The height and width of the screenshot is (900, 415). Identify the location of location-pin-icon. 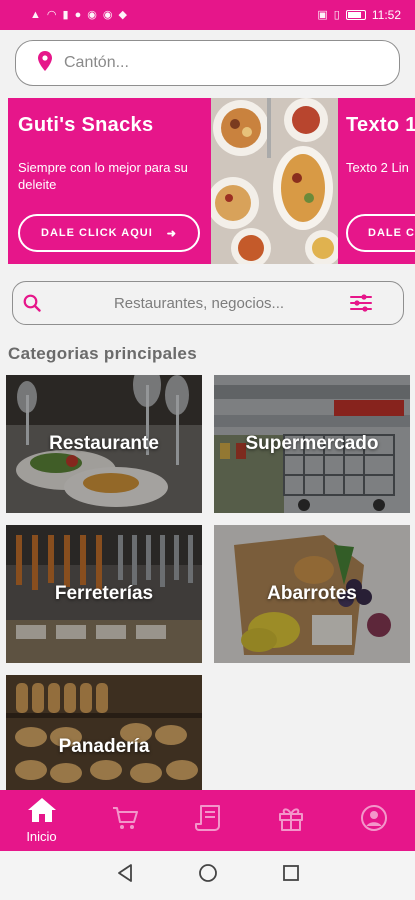
(45, 63).